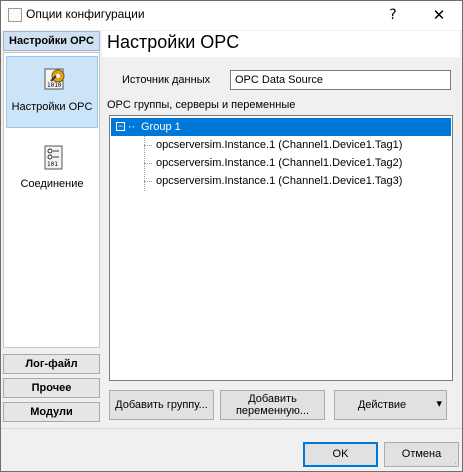 The image size is (463, 472). I want to click on dialog-footer: OK Отмена ⋰, so click(231, 449).